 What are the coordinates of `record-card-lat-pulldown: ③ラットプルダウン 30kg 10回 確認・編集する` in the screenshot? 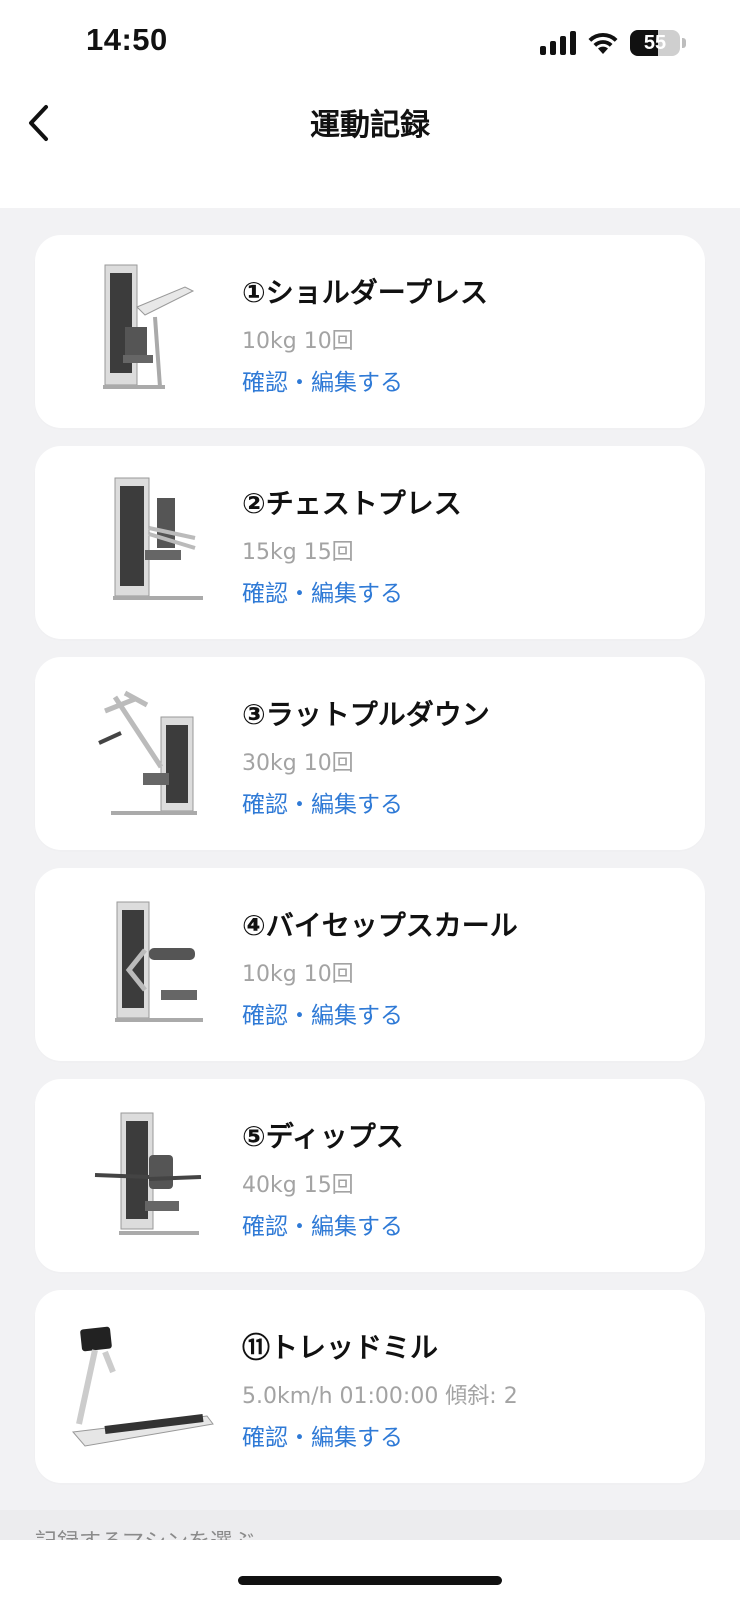 It's located at (370, 753).